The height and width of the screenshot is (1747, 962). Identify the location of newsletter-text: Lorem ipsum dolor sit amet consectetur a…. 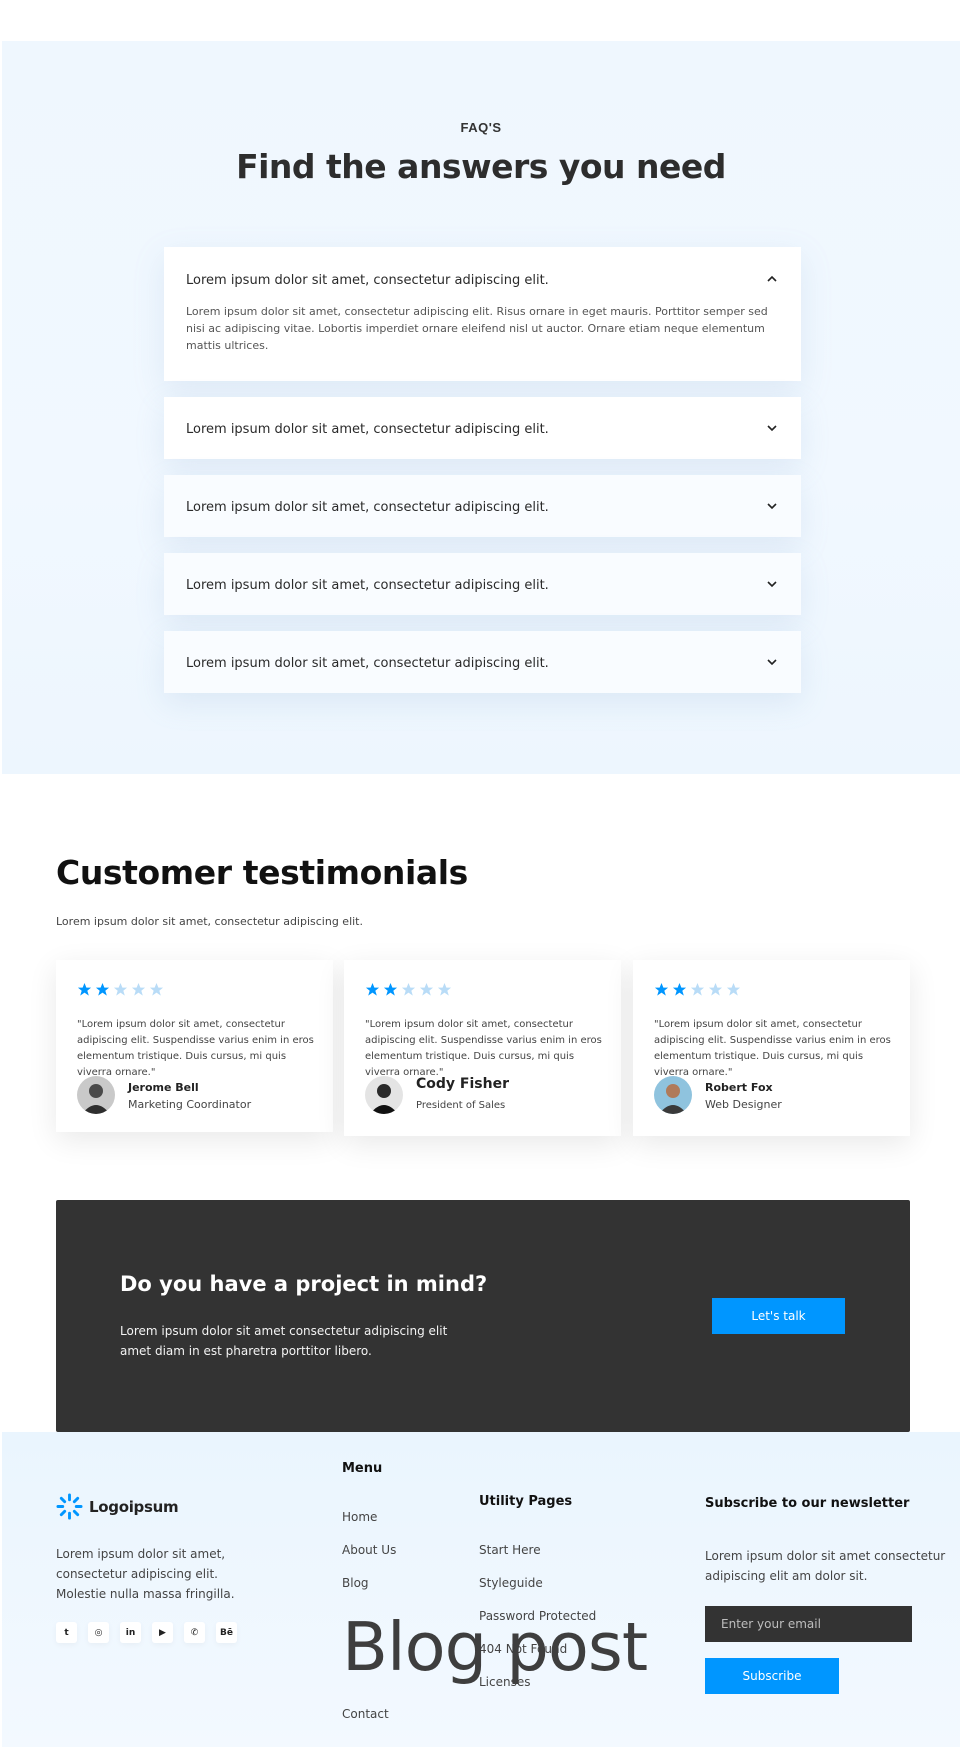
(825, 1566).